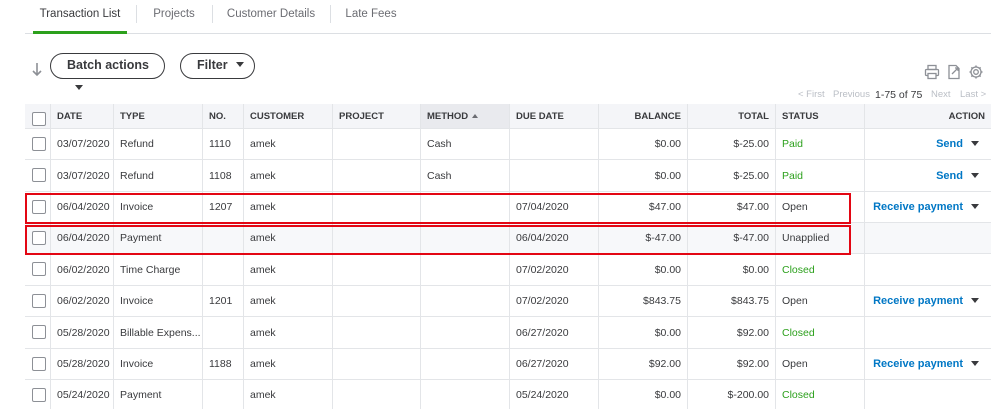  I want to click on pager-last: Last >, so click(973, 95).